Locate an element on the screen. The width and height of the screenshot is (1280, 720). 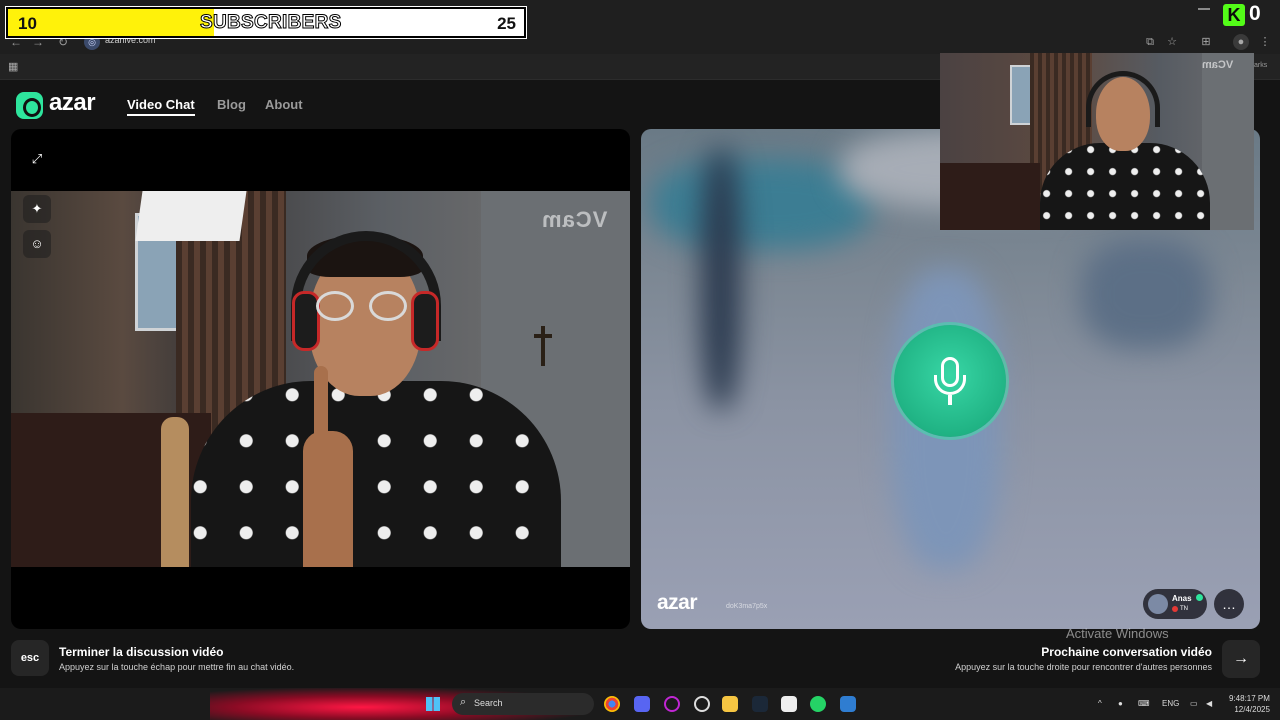
blur-pole is located at coordinates (721, 279).